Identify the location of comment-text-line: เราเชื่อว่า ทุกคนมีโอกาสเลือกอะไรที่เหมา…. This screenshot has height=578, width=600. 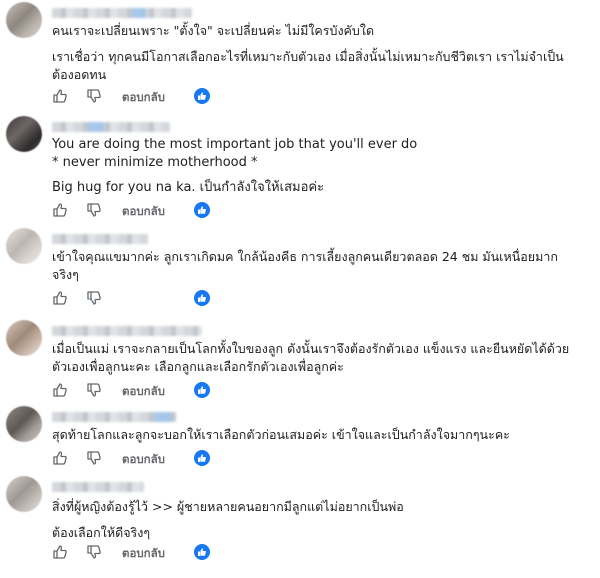
(308, 56).